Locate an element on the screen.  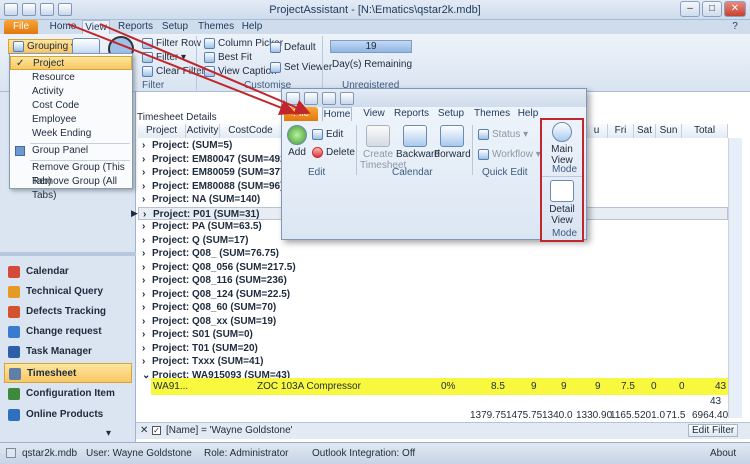
arrow-to-file-tab is located at coordinates (181, 69).